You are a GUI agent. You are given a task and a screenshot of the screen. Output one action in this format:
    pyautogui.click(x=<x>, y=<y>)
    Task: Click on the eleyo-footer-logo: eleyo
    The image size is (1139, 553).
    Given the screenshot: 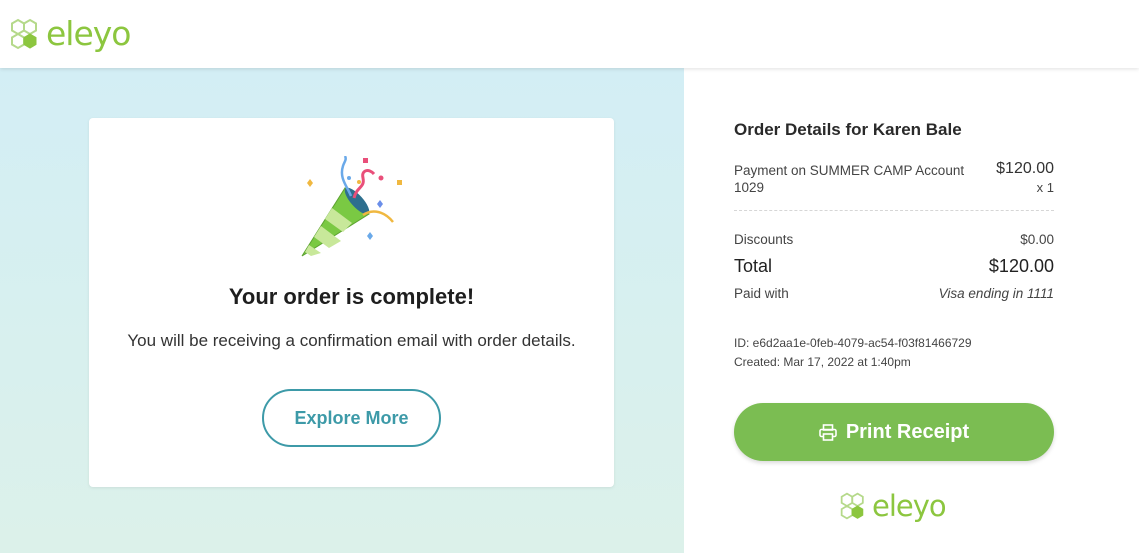 What is the action you would take?
    pyautogui.click(x=892, y=506)
    